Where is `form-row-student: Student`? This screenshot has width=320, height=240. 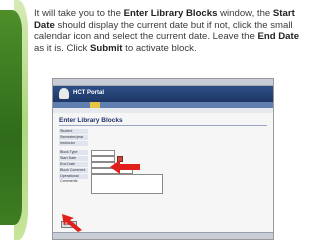 form-row-student: Student is located at coordinates (163, 131).